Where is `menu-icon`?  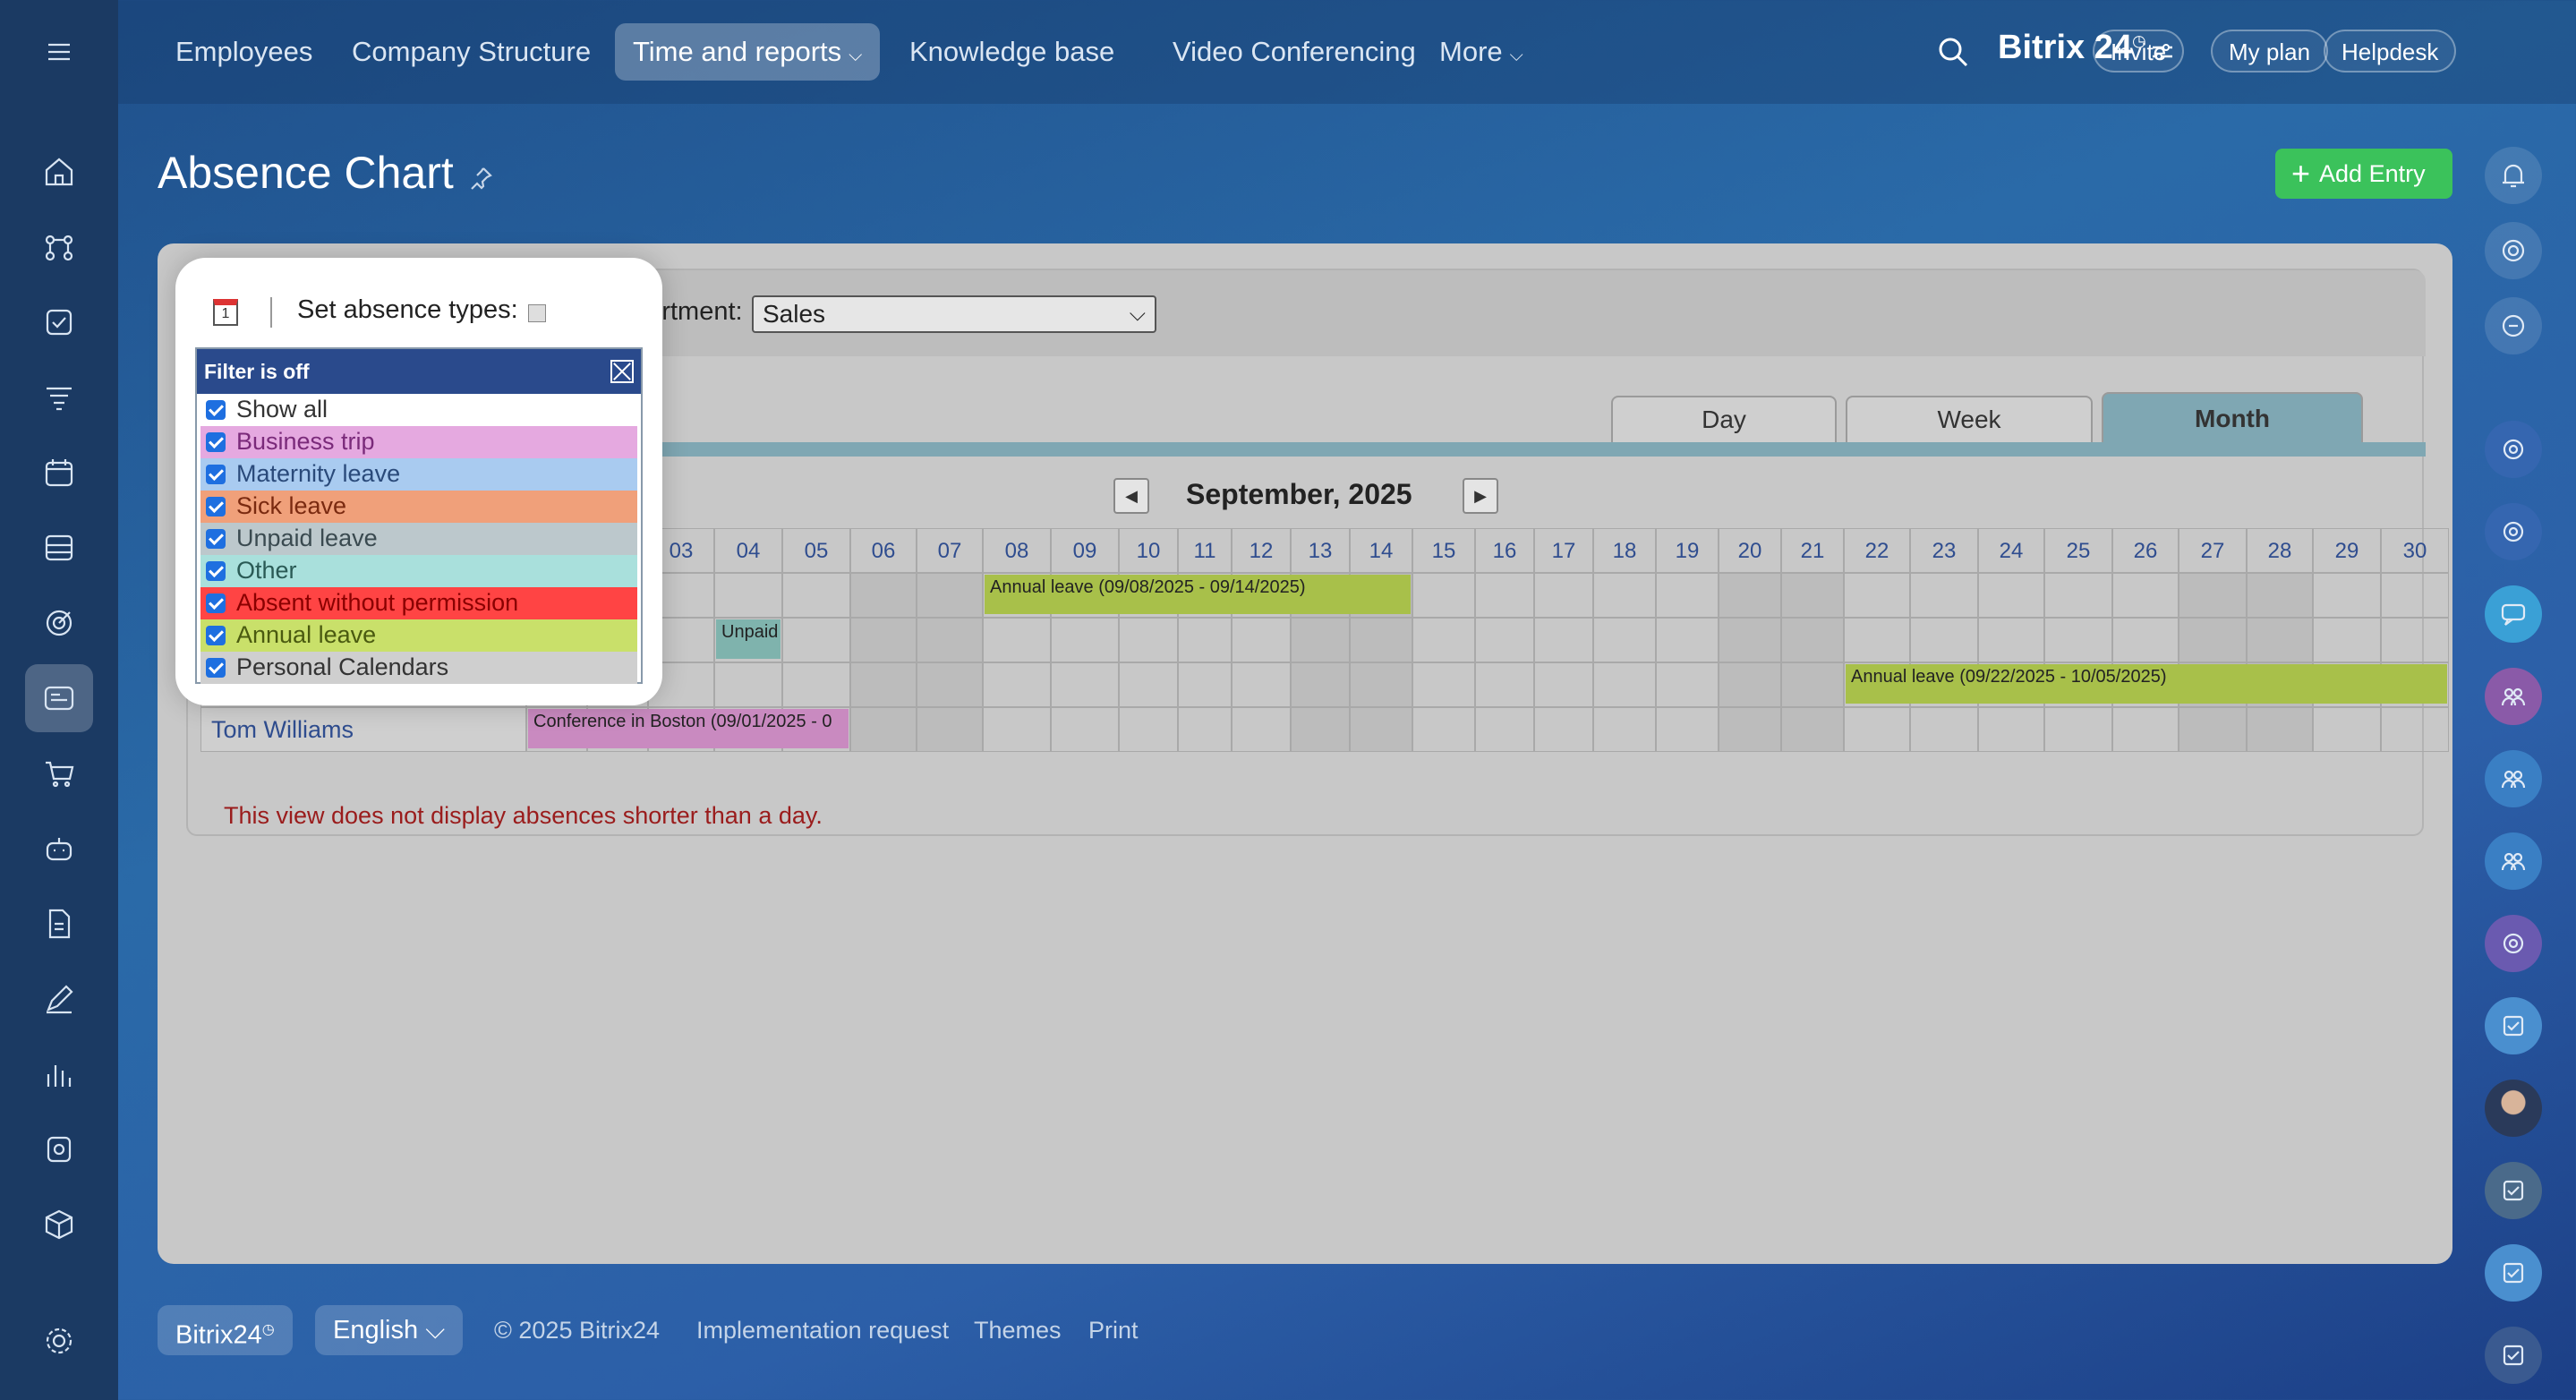
menu-icon is located at coordinates (59, 52).